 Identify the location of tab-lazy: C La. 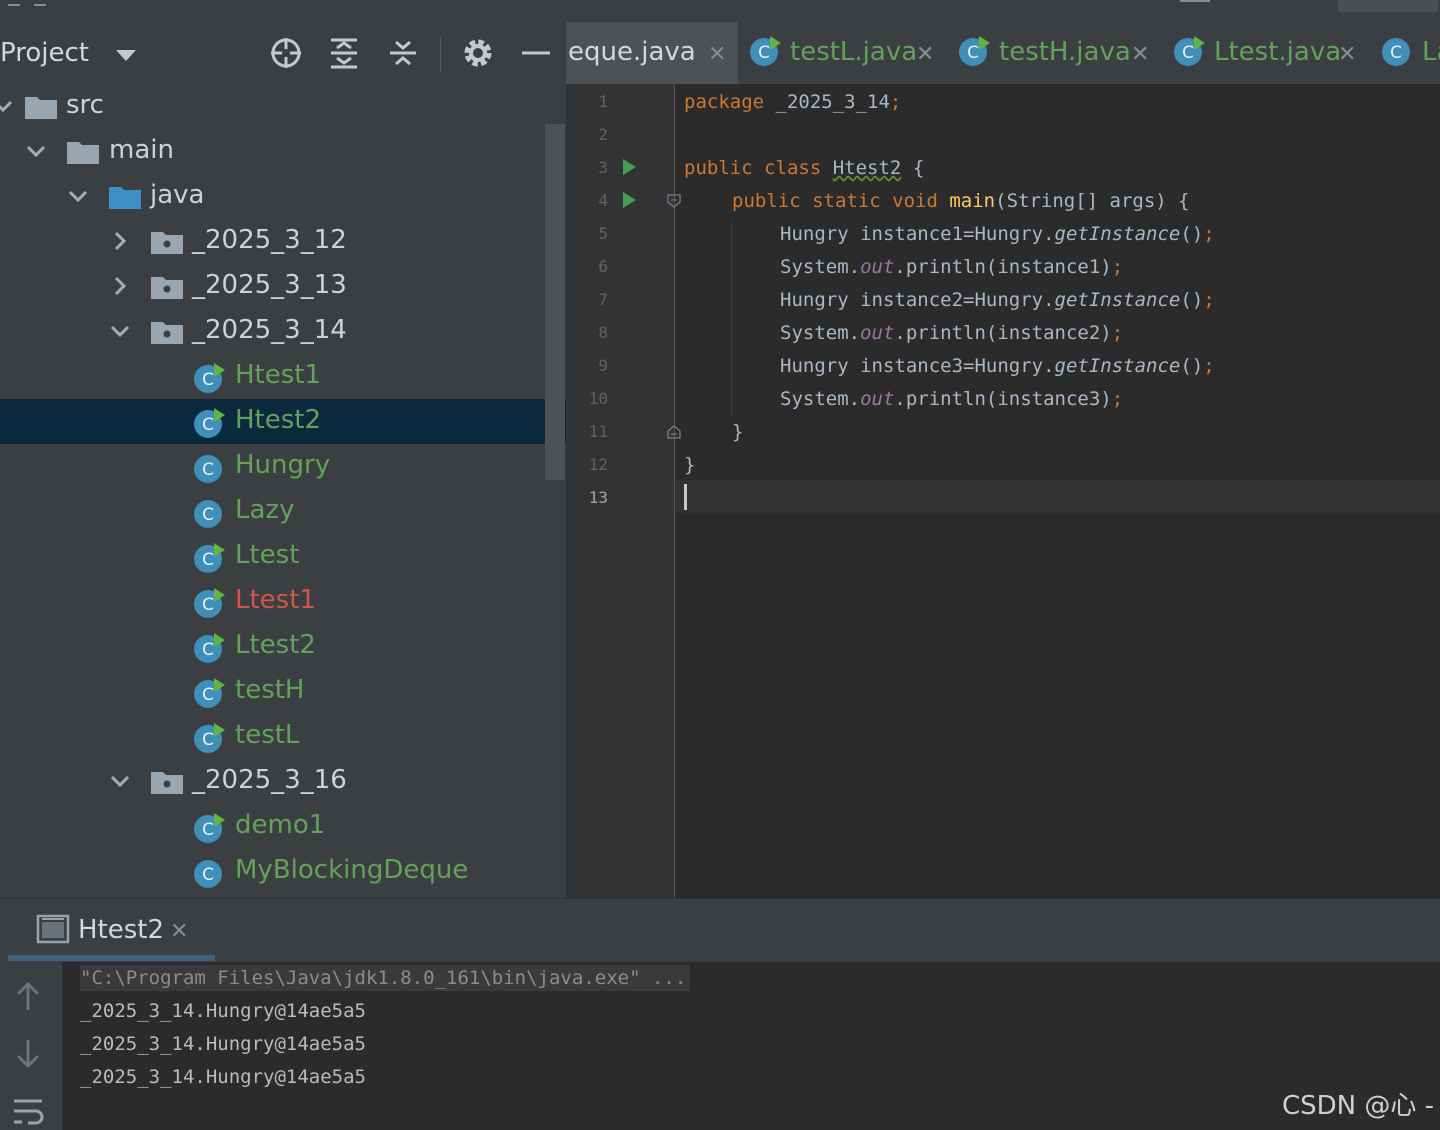
(1410, 53).